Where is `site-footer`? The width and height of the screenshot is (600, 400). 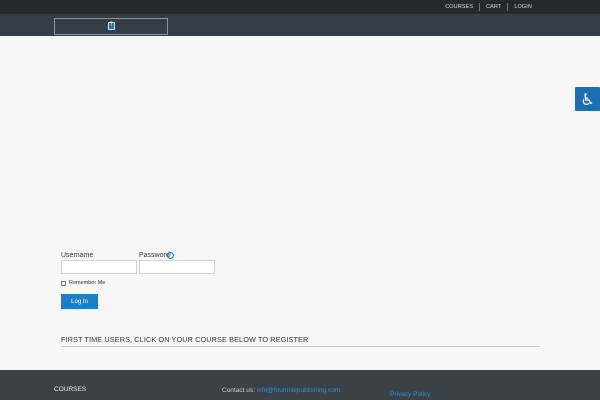 site-footer is located at coordinates (300, 385).